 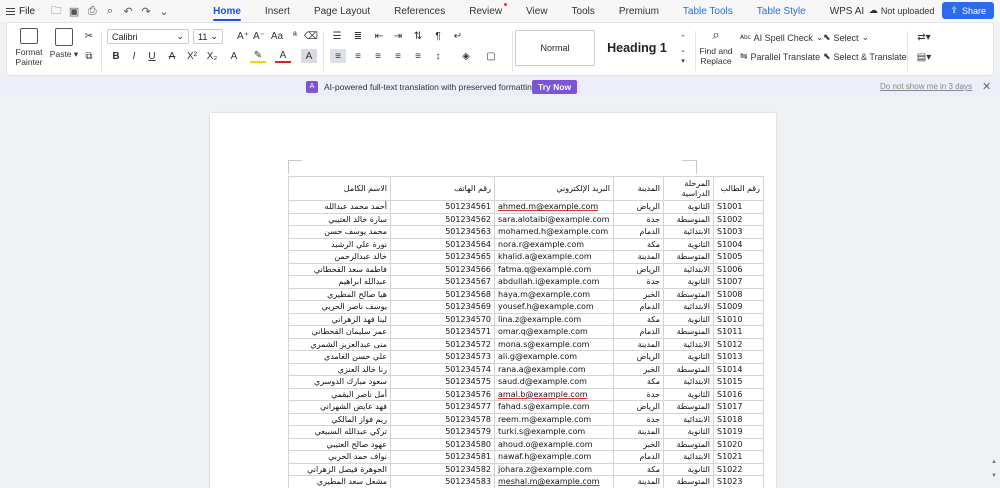 I want to click on tab-tools: Tools, so click(x=583, y=11).